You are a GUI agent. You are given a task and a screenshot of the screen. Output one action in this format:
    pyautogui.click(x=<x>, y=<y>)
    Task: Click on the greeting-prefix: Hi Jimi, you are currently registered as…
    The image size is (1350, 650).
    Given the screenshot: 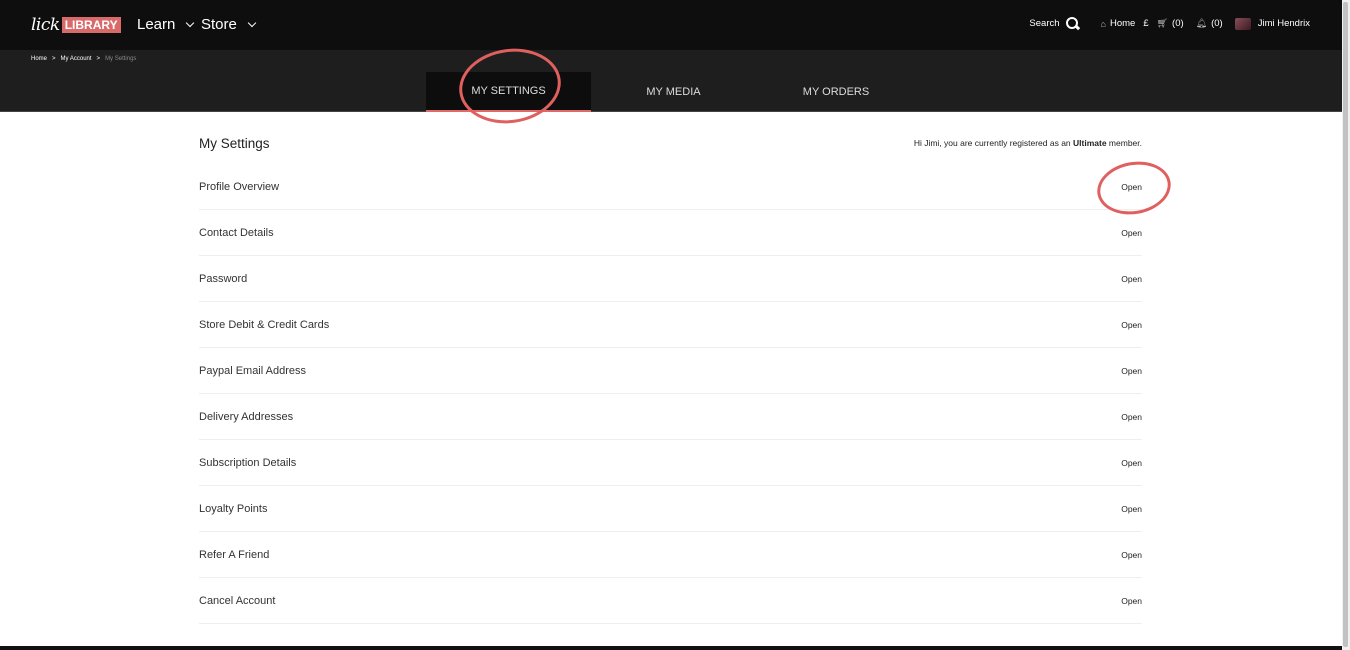 What is the action you would take?
    pyautogui.click(x=993, y=143)
    